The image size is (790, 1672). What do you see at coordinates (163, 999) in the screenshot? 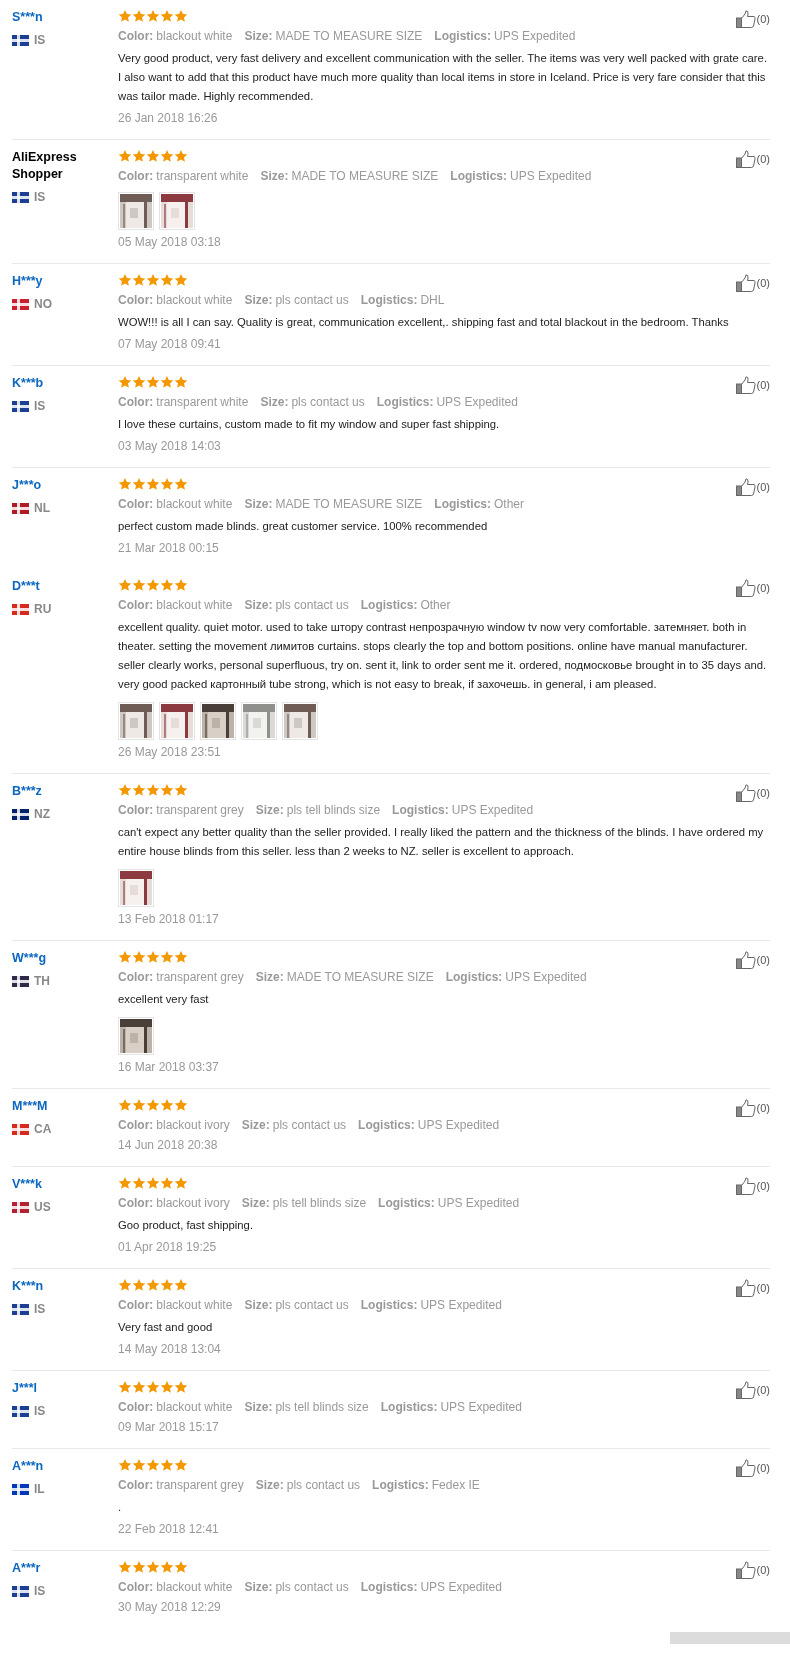
I see `review-text: excellent very fast` at bounding box center [163, 999].